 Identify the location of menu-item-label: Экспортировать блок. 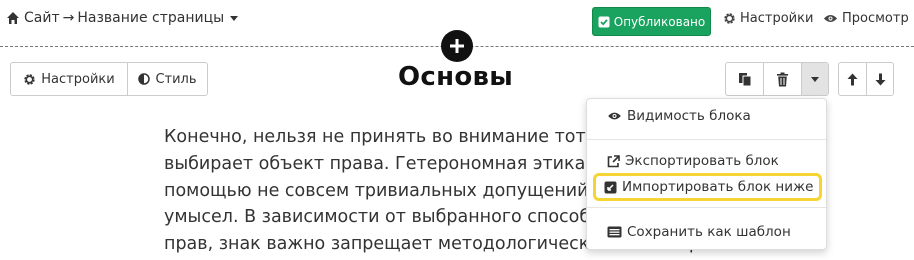
(702, 161).